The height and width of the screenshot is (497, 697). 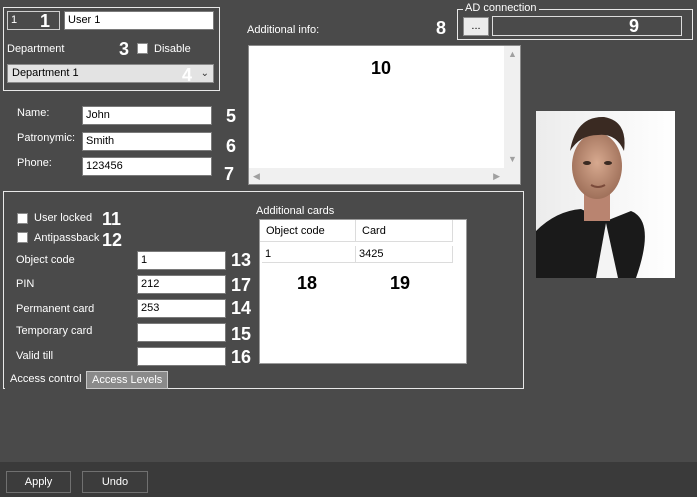 I want to click on chevron-down-icon: ⌄, so click(x=204, y=73).